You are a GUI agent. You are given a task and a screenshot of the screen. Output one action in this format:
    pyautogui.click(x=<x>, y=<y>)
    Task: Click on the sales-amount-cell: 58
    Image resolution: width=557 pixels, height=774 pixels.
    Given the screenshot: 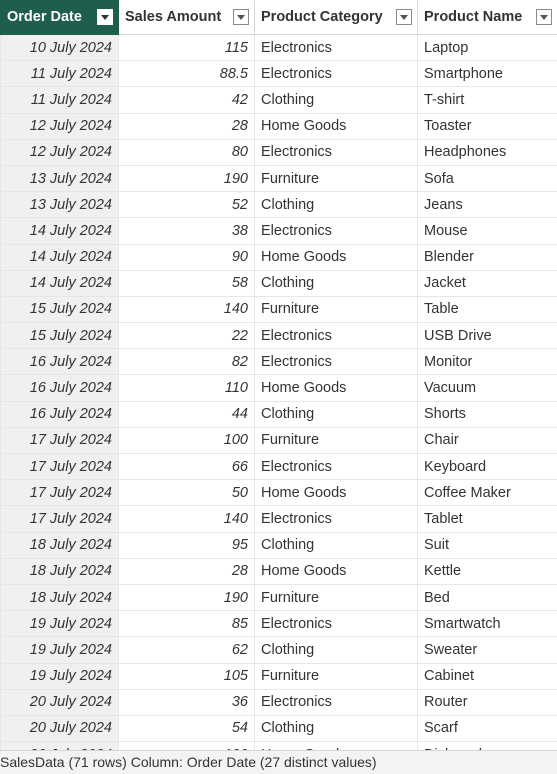 What is the action you would take?
    pyautogui.click(x=187, y=283)
    